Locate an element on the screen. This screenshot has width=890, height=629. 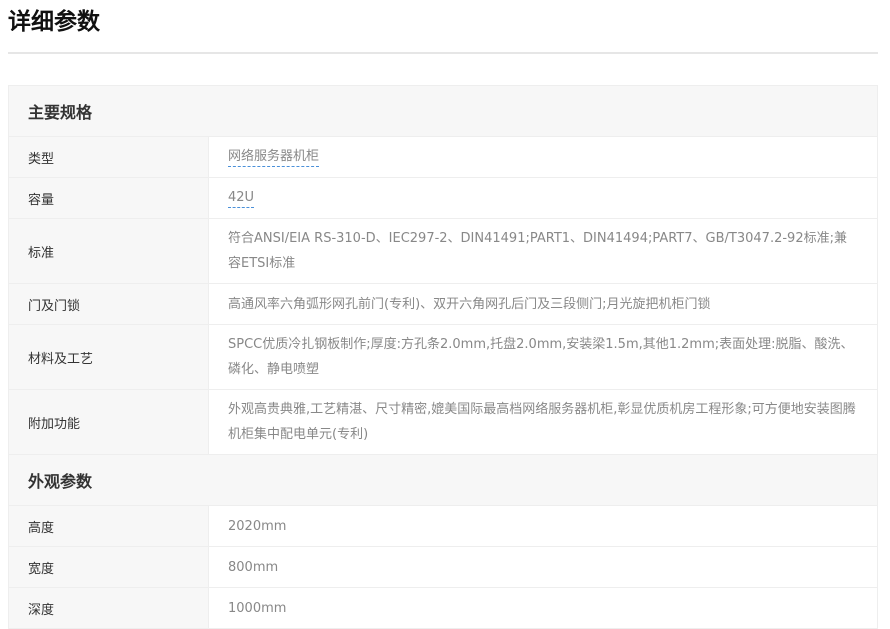
spec-label: 高度 is located at coordinates (109, 526).